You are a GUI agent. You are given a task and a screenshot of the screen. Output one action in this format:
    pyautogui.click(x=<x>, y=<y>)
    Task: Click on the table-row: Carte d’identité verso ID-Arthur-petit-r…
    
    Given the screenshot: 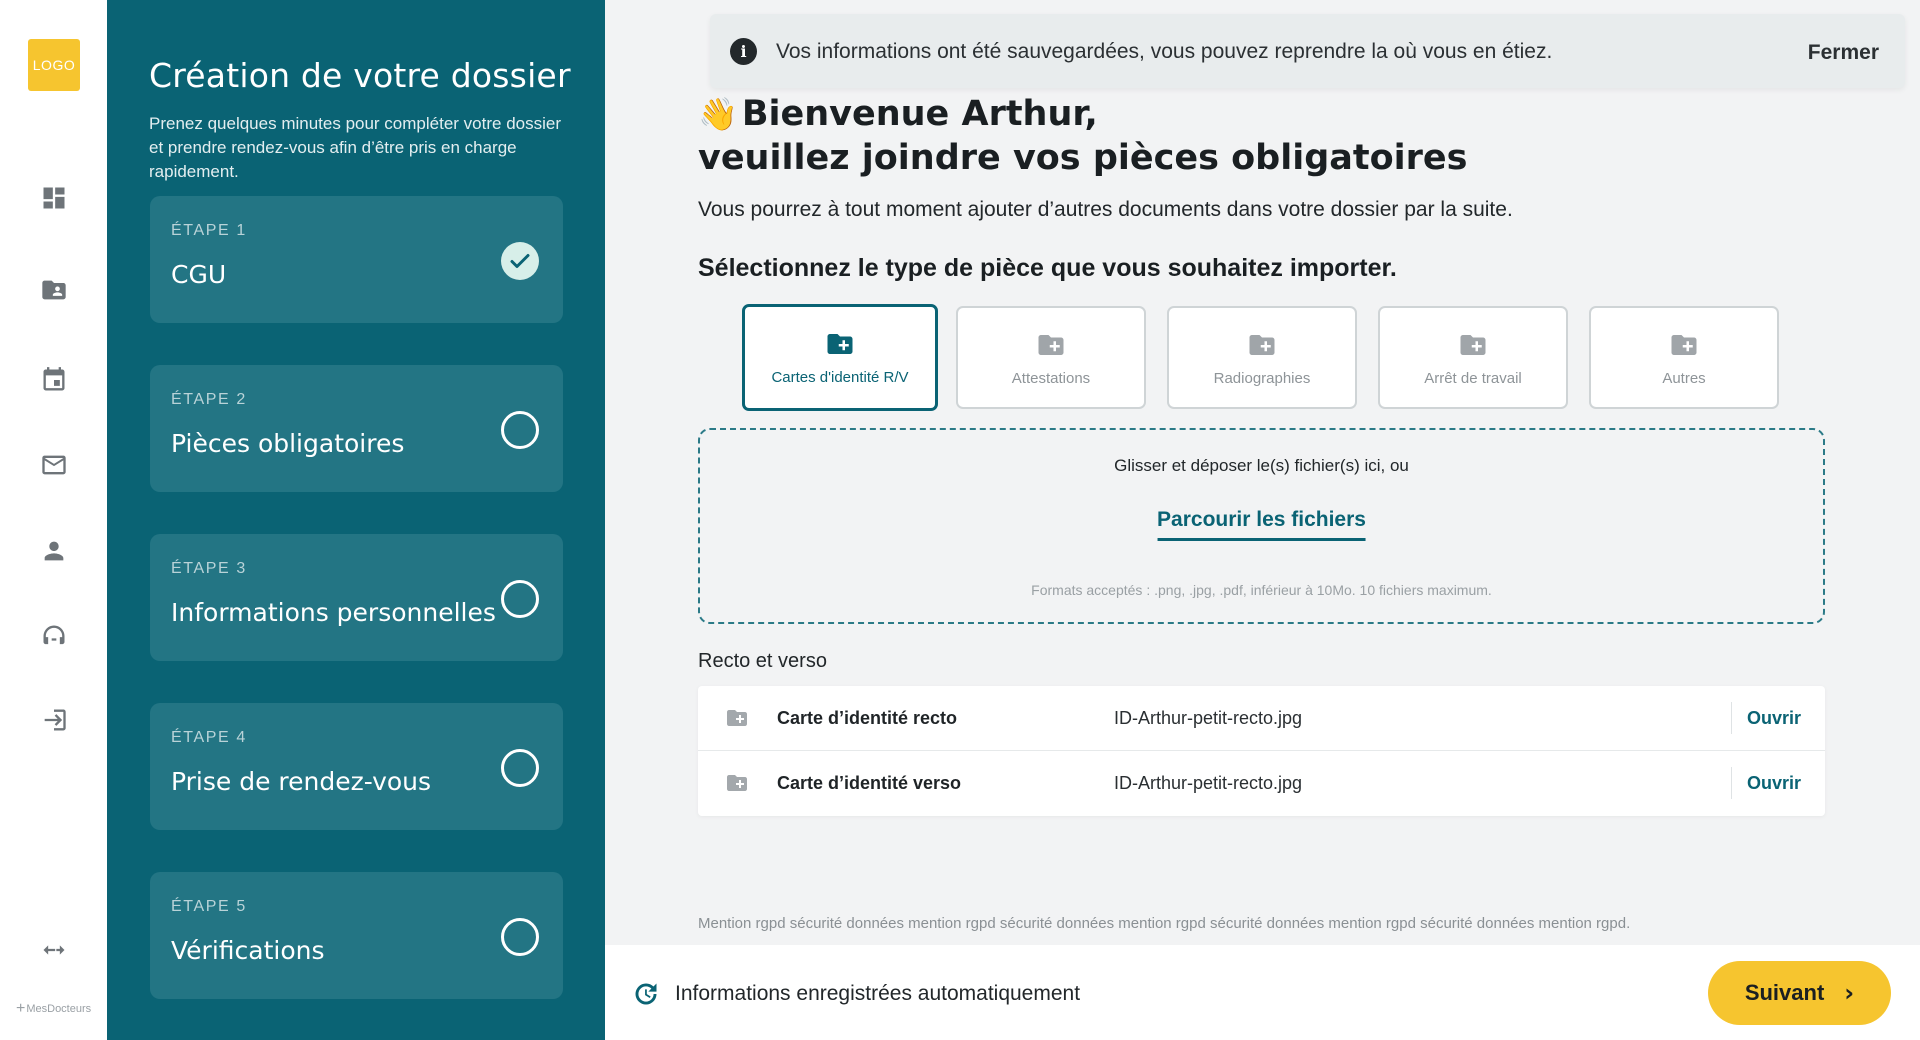 What is the action you would take?
    pyautogui.click(x=1261, y=783)
    